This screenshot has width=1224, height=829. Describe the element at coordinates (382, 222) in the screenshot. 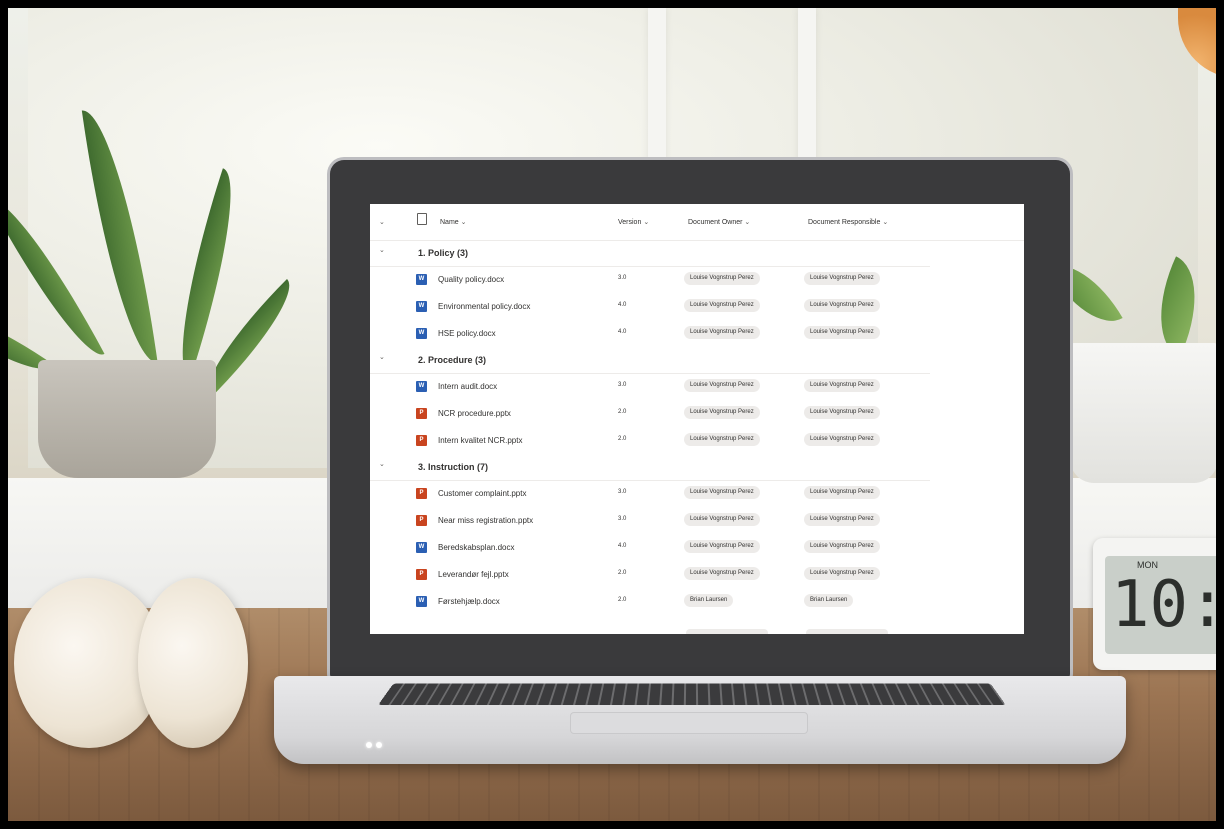

I see `collapse-all-chevron-icon: ⌄` at that location.